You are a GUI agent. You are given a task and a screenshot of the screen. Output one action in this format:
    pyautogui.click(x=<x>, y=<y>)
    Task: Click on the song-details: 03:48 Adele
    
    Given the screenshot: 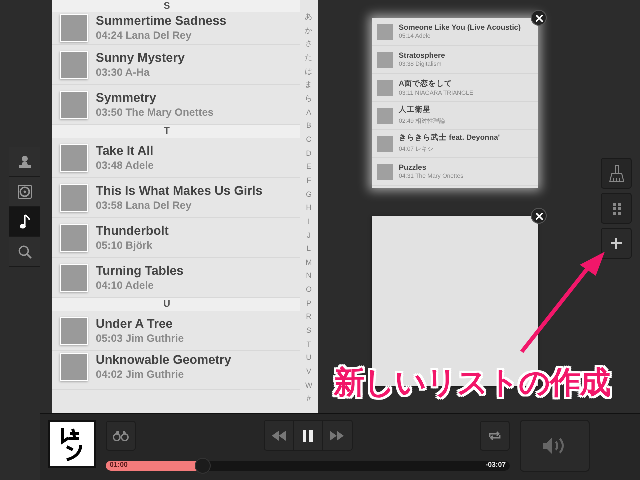 What is the action you would take?
    pyautogui.click(x=125, y=166)
    